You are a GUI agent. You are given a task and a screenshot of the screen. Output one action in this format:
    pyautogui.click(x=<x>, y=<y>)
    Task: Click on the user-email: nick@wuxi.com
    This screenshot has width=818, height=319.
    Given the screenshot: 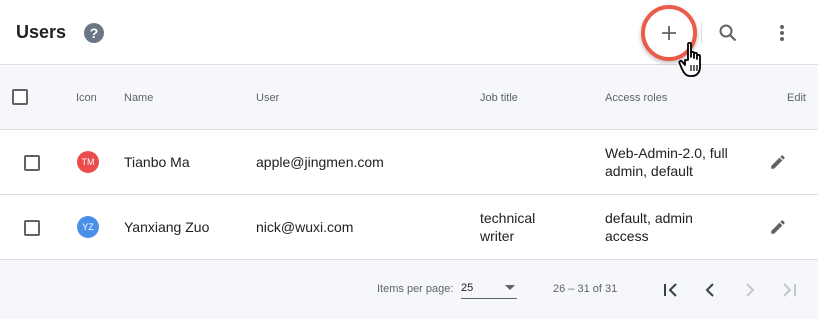 What is the action you would take?
    pyautogui.click(x=305, y=227)
    